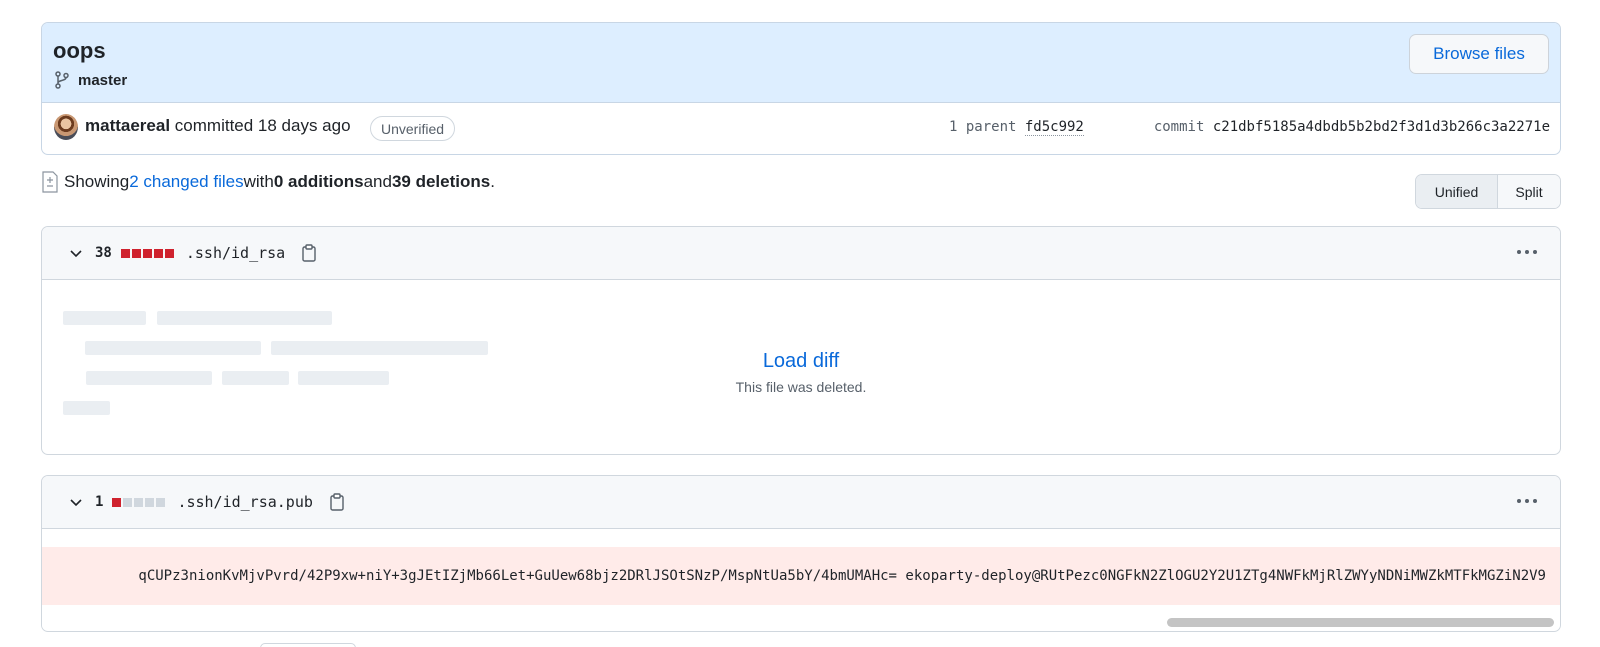 This screenshot has height=647, width=1600. I want to click on commit-author-line: mattaereal committed 18 days ago, so click(218, 126).